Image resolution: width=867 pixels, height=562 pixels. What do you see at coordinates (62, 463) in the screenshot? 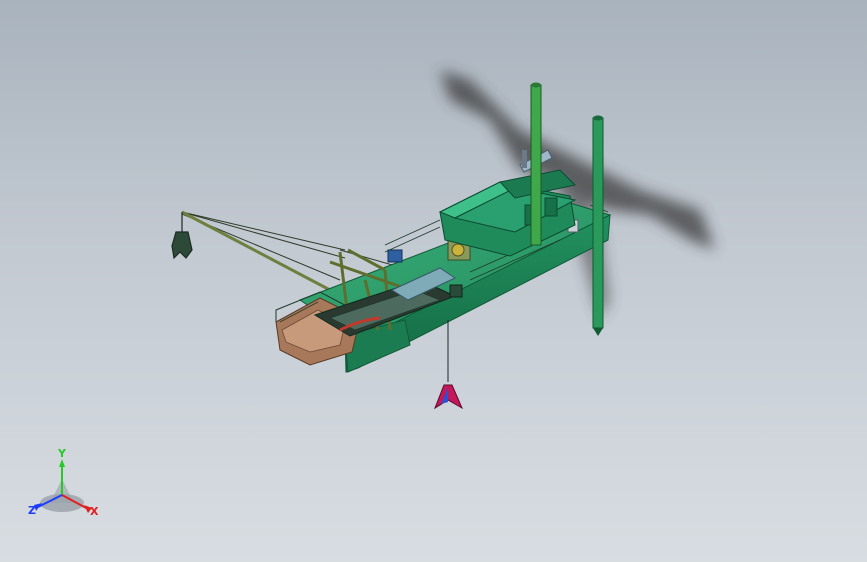
I see `y-axis-arrow` at bounding box center [62, 463].